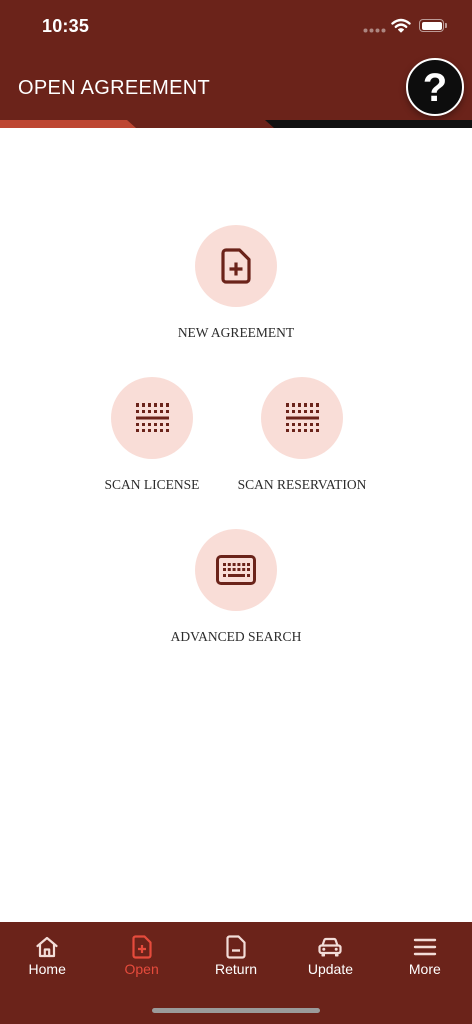  Describe the element at coordinates (446, 25) in the screenshot. I see `battery-cap` at that location.